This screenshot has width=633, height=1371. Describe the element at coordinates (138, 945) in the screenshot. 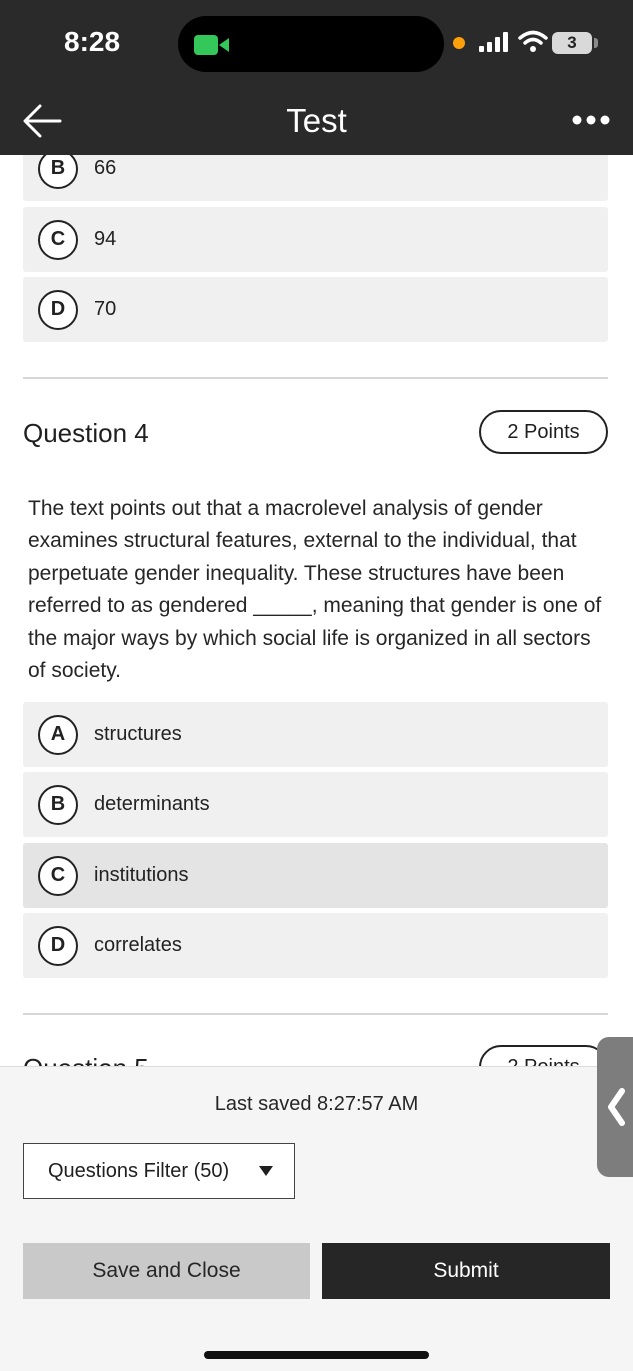

I see `option-text: correlates` at that location.